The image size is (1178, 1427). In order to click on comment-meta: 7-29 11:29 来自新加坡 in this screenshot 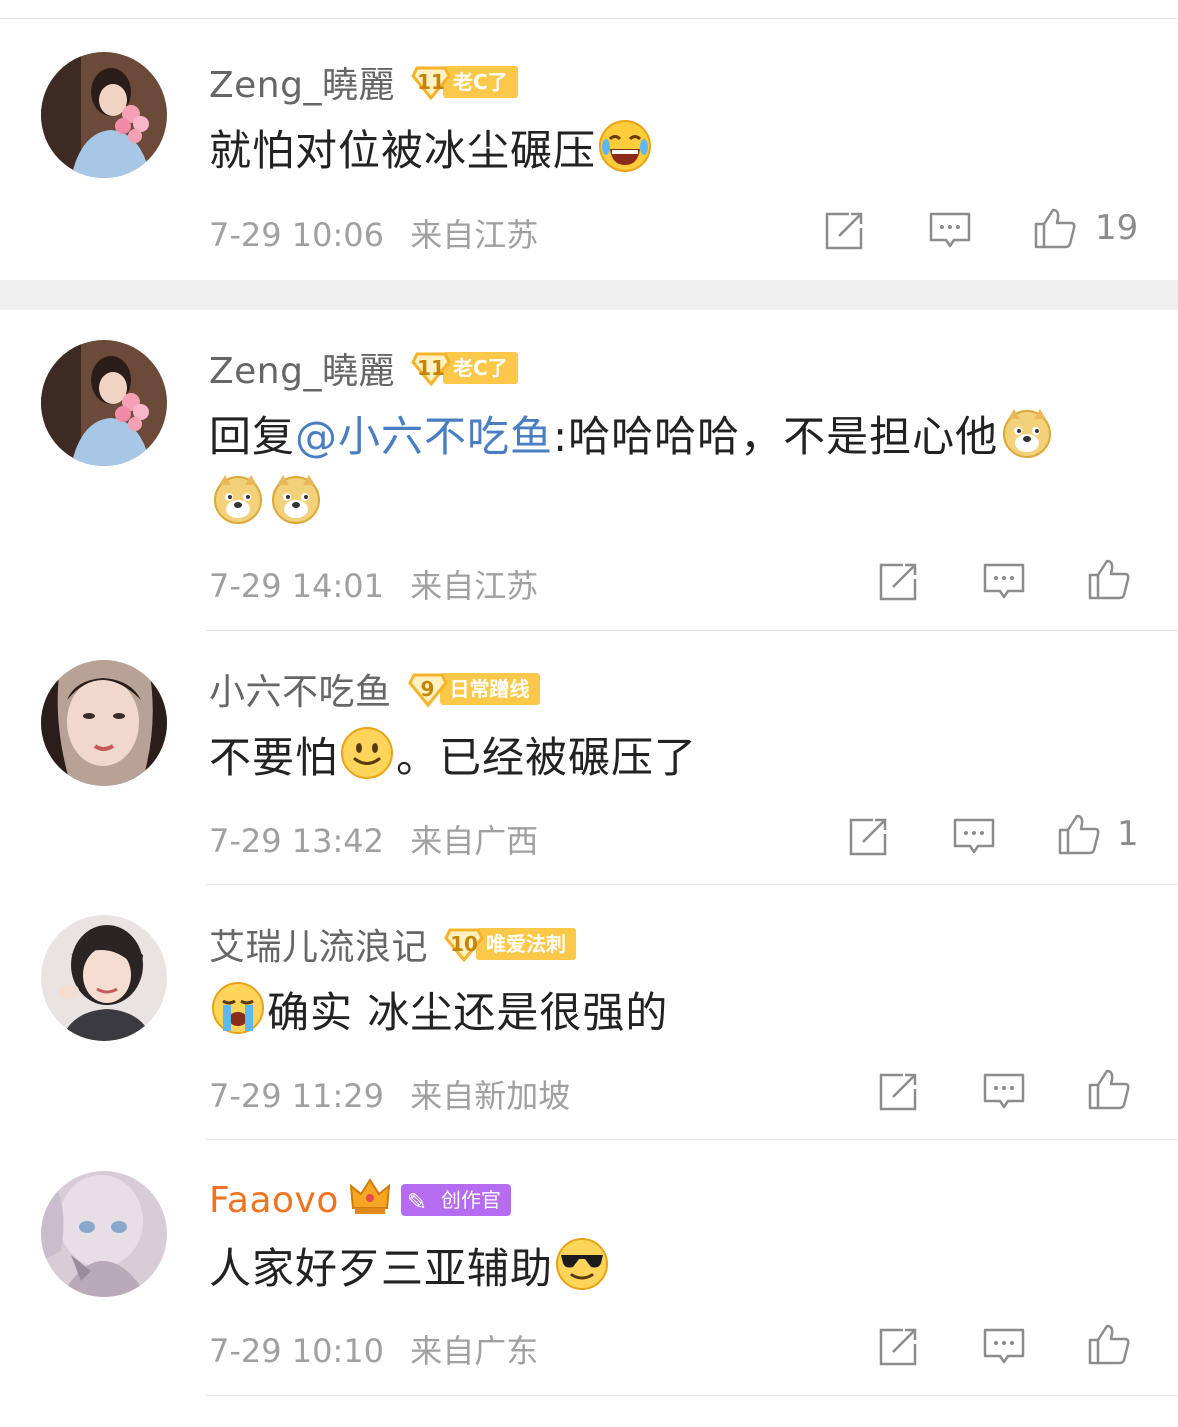, I will do `click(389, 1094)`.